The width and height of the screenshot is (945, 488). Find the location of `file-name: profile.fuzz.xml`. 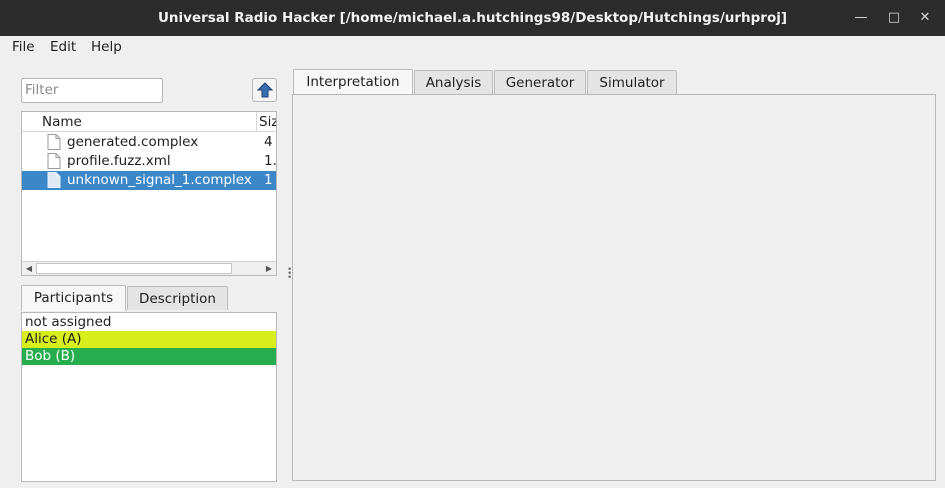

file-name: profile.fuzz.xml is located at coordinates (119, 161).